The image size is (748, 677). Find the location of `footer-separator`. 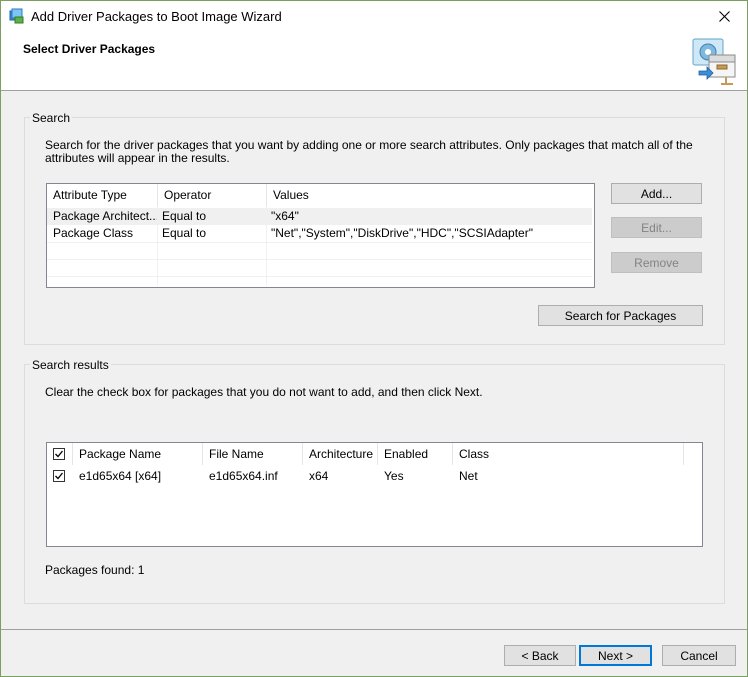

footer-separator is located at coordinates (374, 629).